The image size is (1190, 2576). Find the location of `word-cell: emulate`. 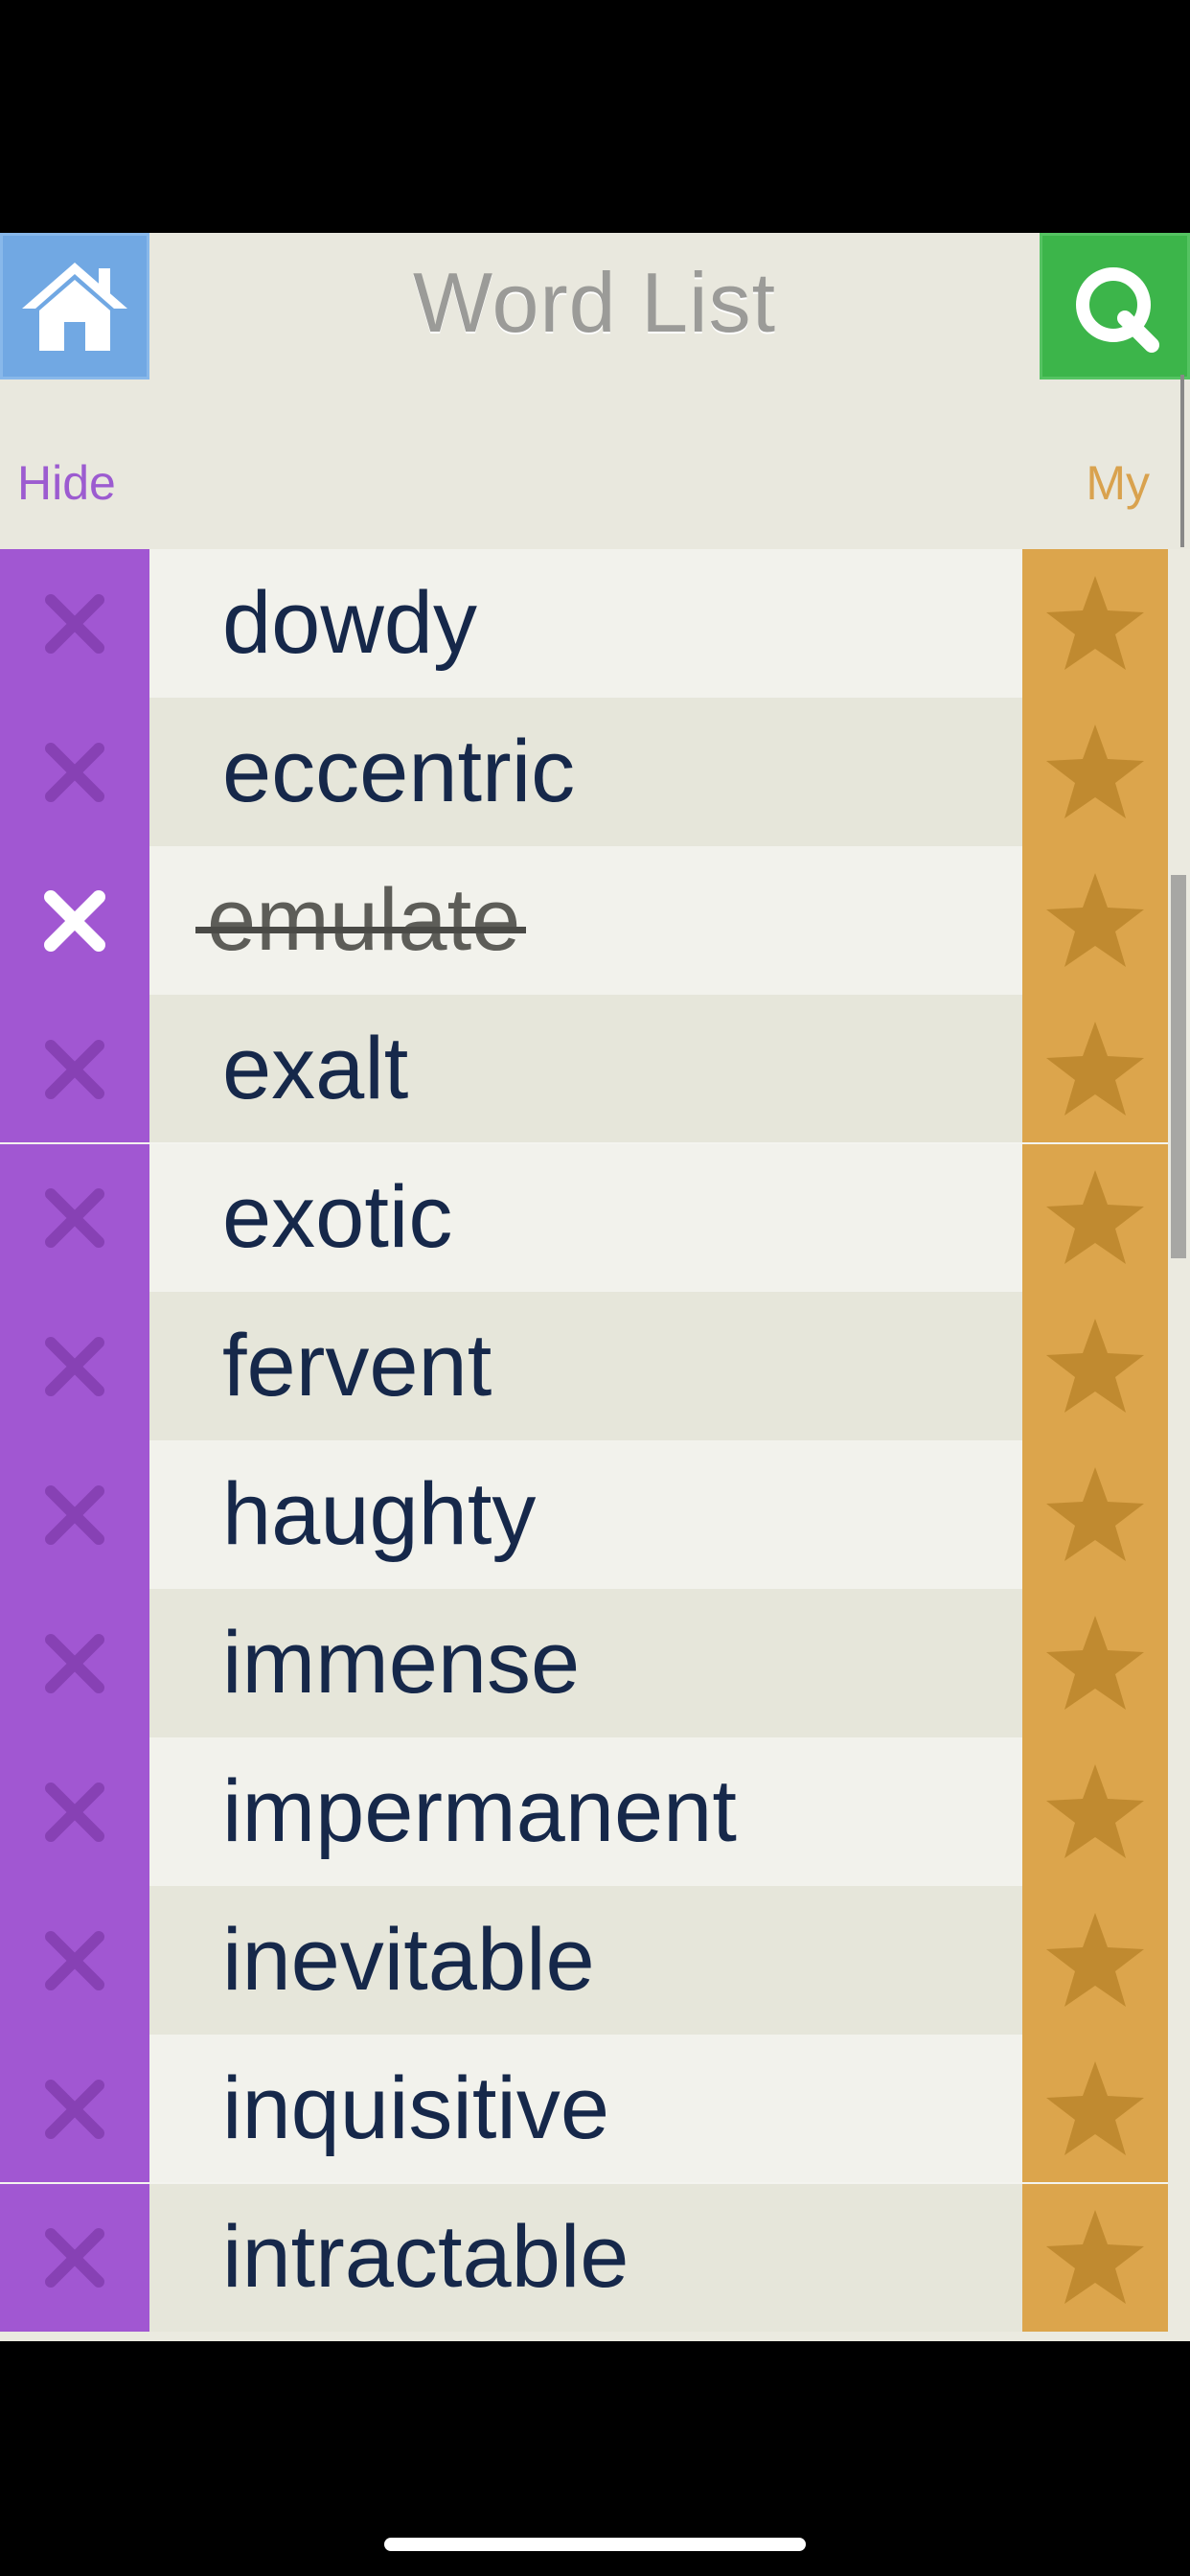

word-cell: emulate is located at coordinates (586, 920).